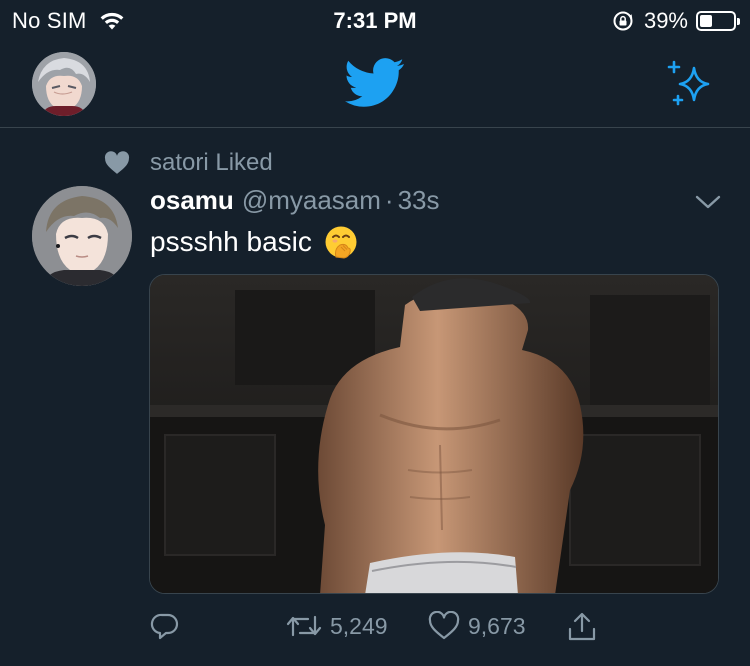  I want to click on like-button: 9,673, so click(477, 626).